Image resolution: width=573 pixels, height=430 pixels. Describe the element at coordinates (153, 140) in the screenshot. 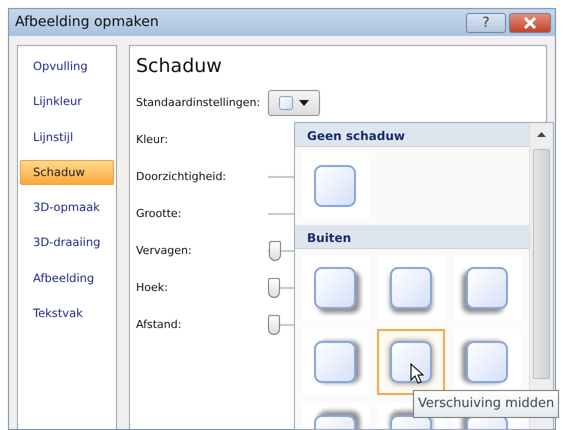

I see `field-label: Kleur:` at that location.